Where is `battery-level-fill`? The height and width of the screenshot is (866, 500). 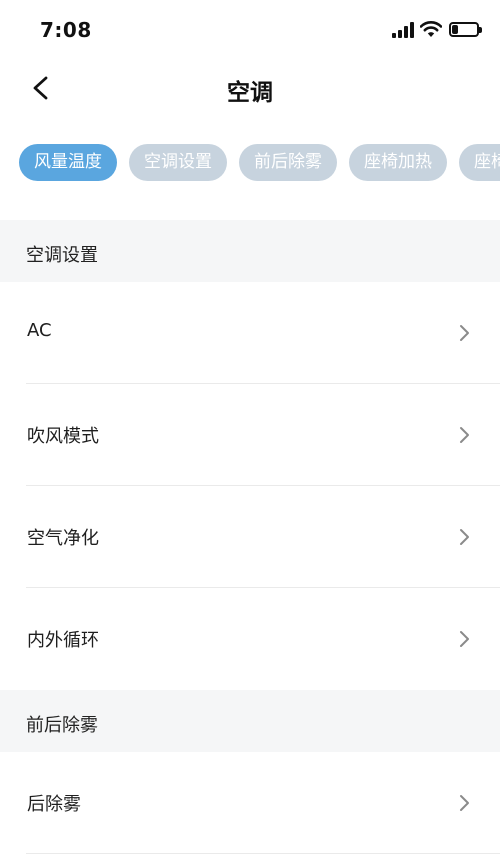 battery-level-fill is located at coordinates (455, 29).